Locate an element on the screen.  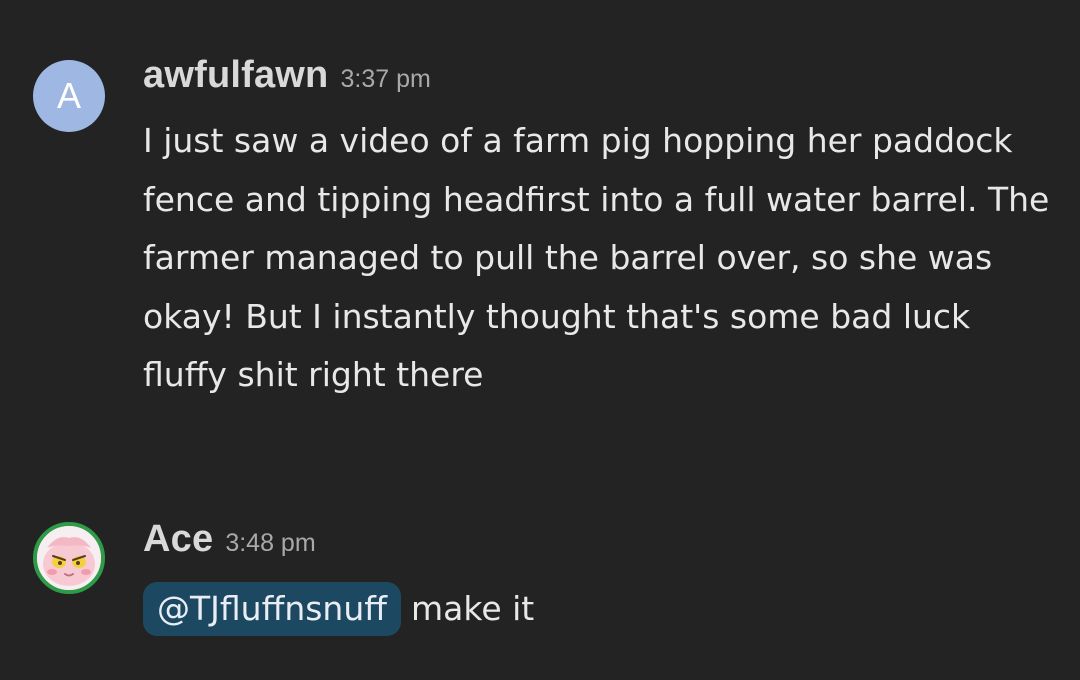
pink-creature-avatar-icon is located at coordinates (69, 558).